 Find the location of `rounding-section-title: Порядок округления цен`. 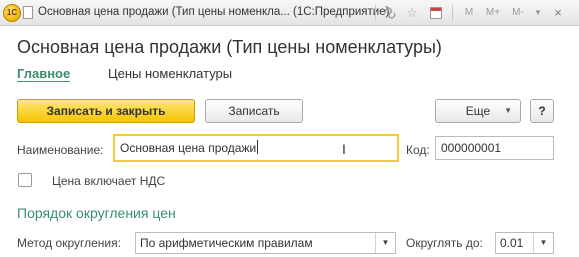

rounding-section-title: Порядок округления цен is located at coordinates (96, 213).